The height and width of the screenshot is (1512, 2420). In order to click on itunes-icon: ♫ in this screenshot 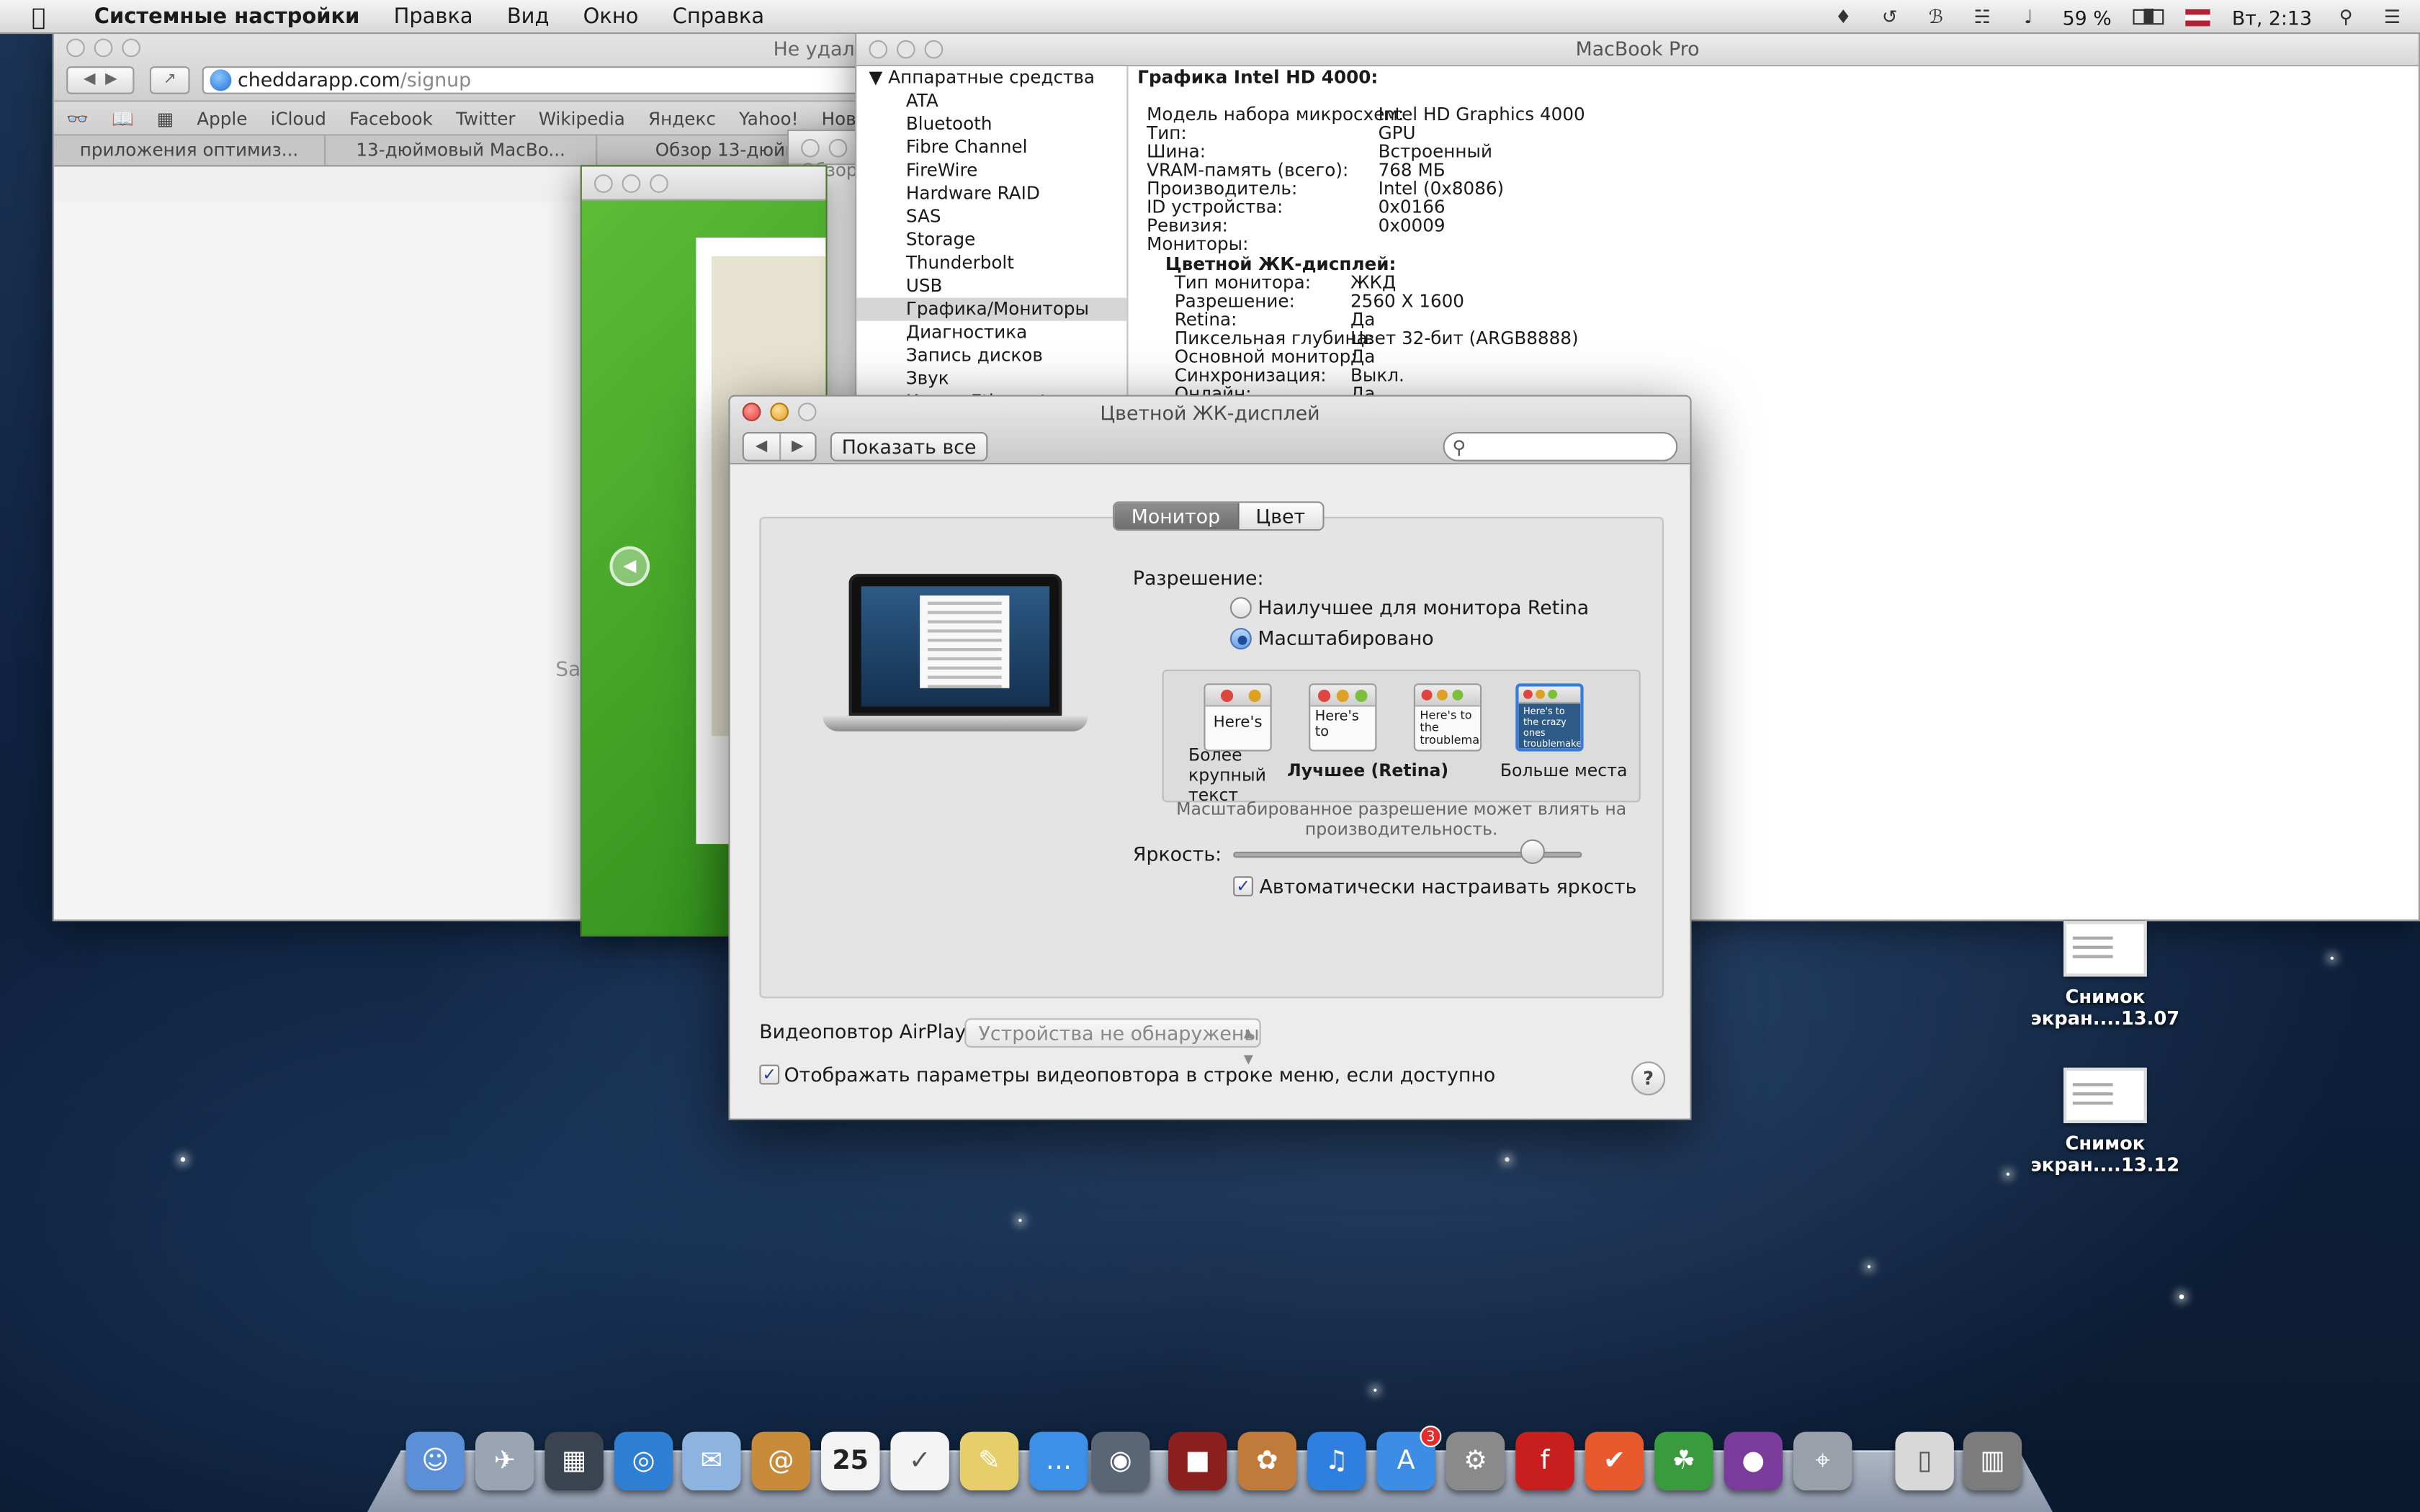, I will do `click(1336, 1460)`.